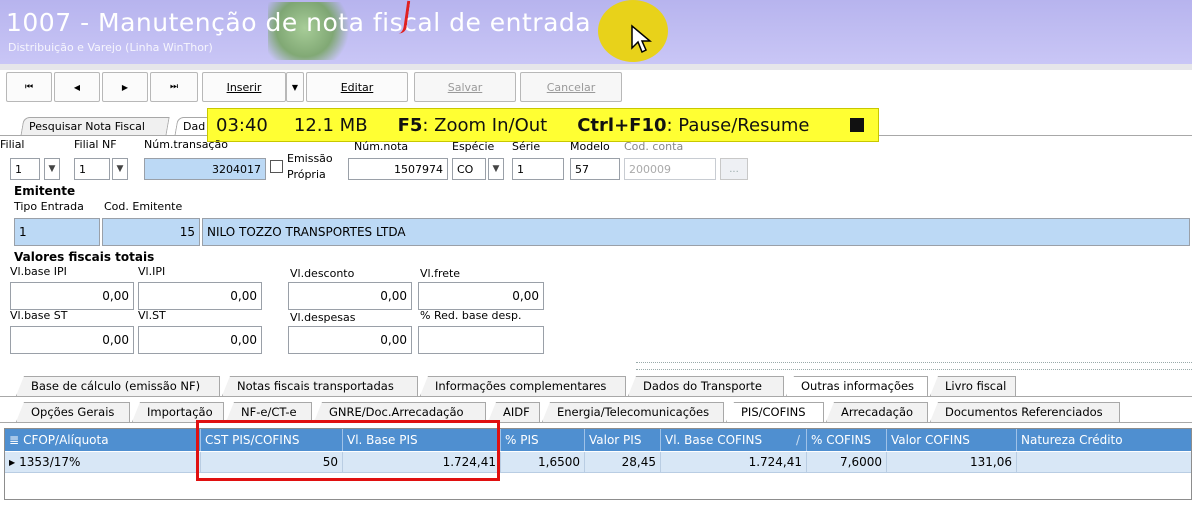 The width and height of the screenshot is (1192, 528). I want to click on especie-select: CO, so click(469, 169).